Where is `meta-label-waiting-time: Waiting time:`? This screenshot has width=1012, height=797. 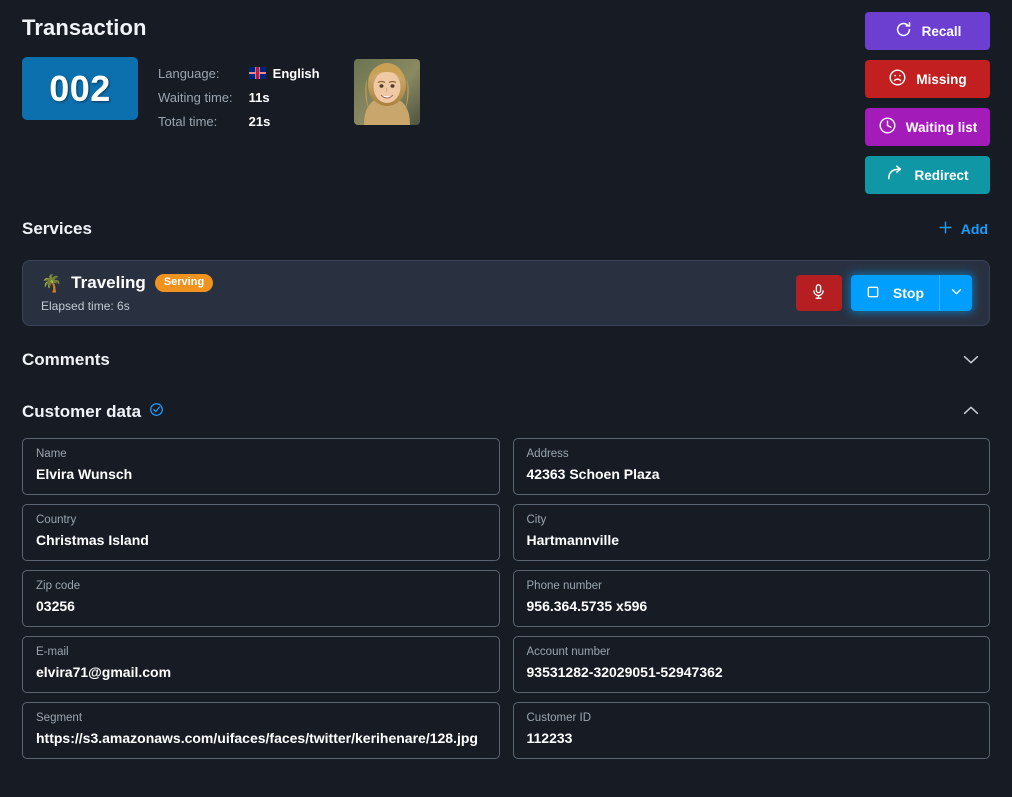 meta-label-waiting-time: Waiting time: is located at coordinates (195, 97).